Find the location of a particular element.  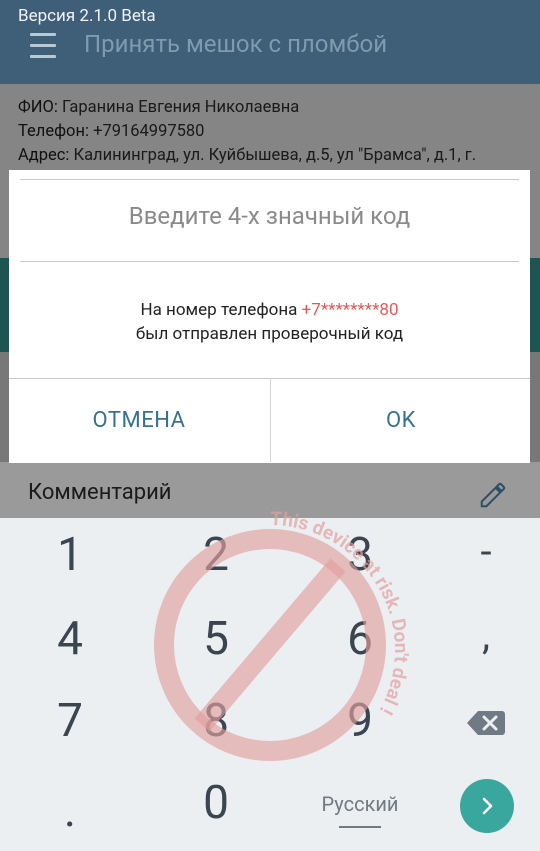

backspace-icon is located at coordinates (486, 723).